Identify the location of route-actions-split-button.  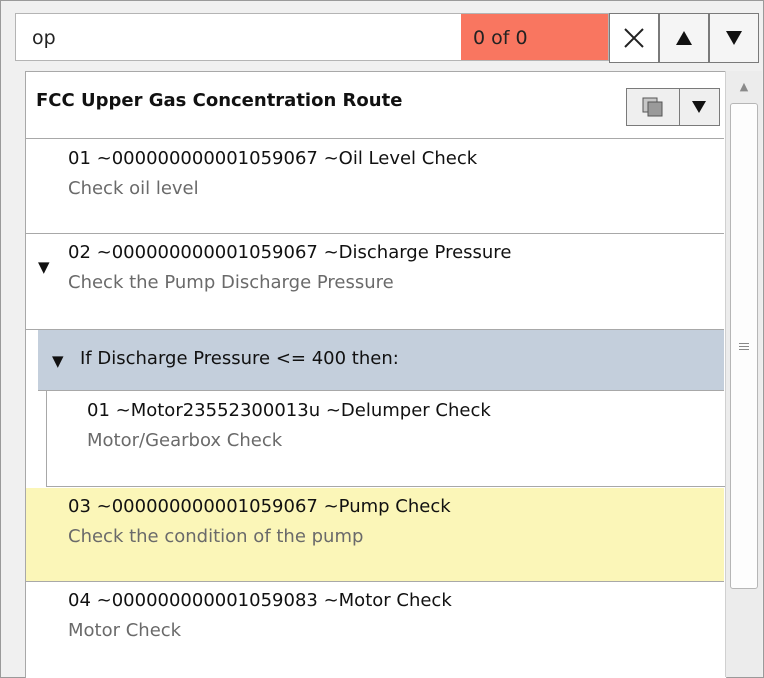
(673, 107).